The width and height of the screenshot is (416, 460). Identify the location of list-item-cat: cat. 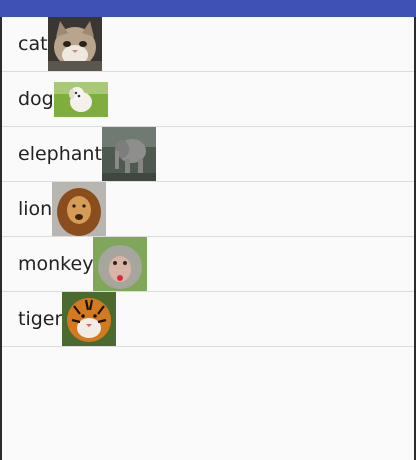
(208, 44).